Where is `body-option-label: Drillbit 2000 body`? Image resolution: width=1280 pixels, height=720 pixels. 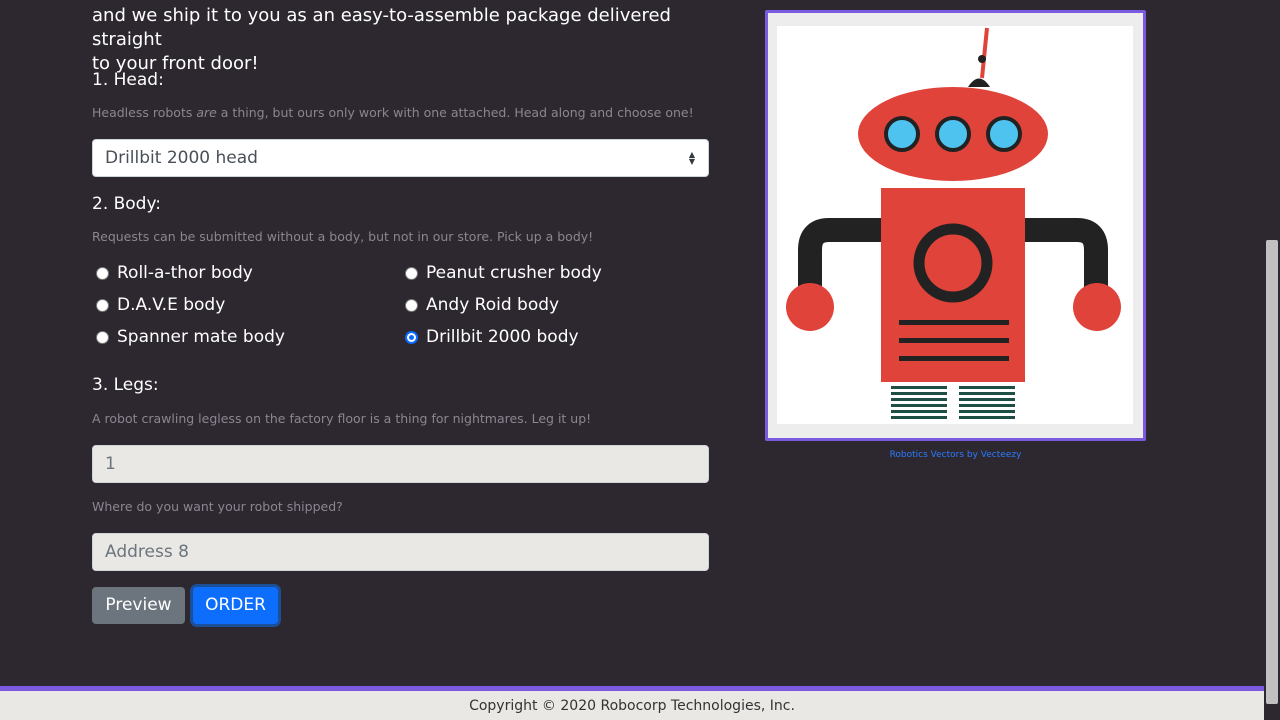
body-option-label: Drillbit 2000 body is located at coordinates (502, 337).